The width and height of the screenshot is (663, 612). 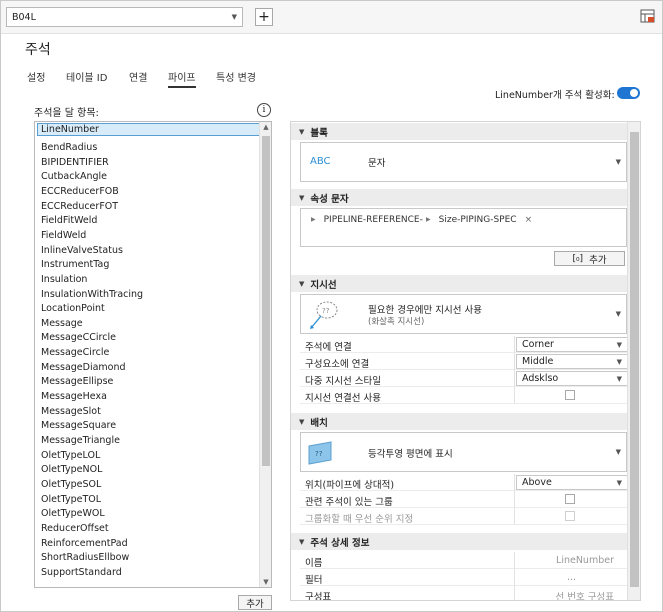 What do you see at coordinates (410, 454) in the screenshot?
I see `placement-mode-main: 등각투영 평면에 표시` at bounding box center [410, 454].